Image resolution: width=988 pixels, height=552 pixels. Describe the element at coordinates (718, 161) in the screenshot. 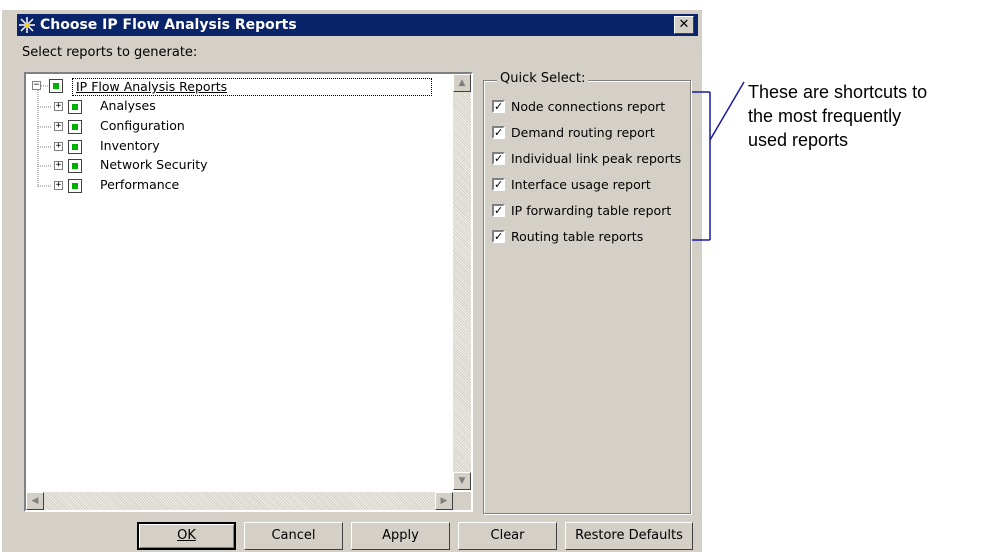

I see `callout-bracket` at that location.